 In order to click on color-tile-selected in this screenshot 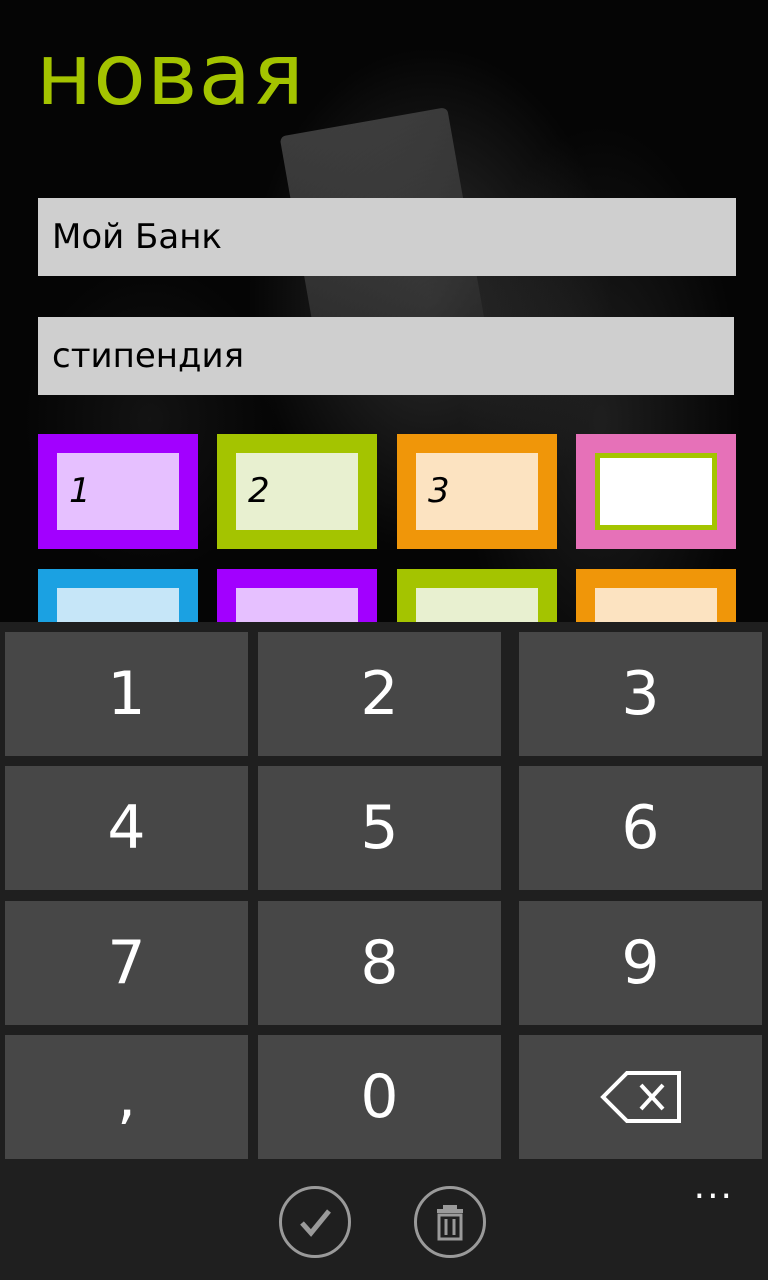, I will do `click(656, 491)`.